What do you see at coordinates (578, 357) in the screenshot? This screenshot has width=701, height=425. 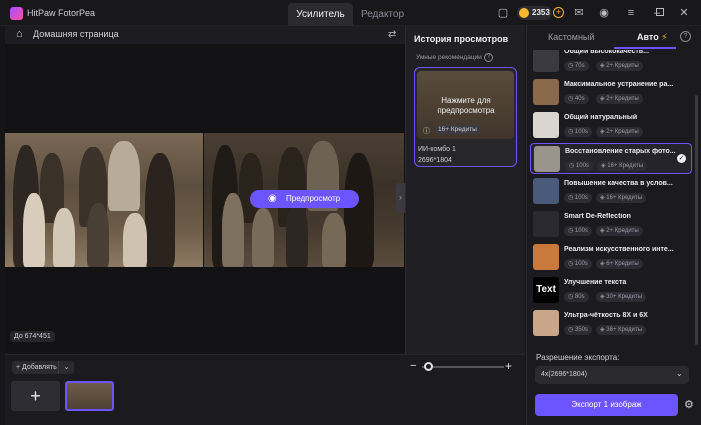 I see `resolution-label: Разрешение экспорта:` at bounding box center [578, 357].